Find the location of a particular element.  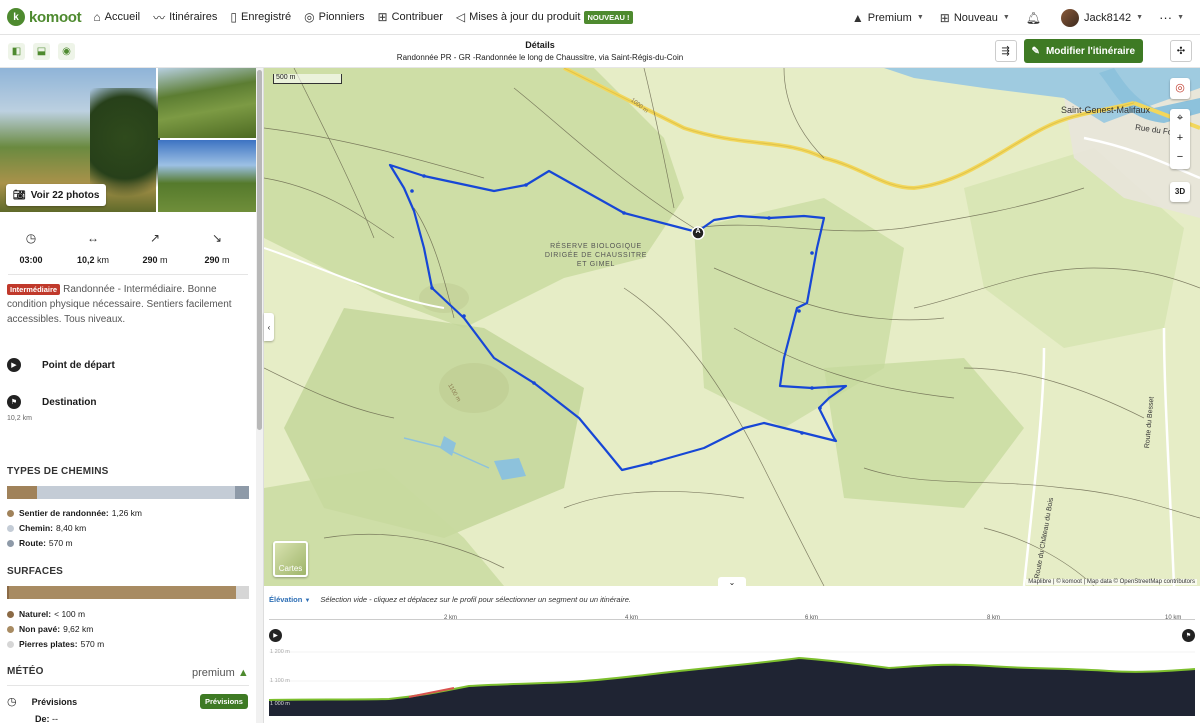

distance-axis is located at coordinates (732, 619).